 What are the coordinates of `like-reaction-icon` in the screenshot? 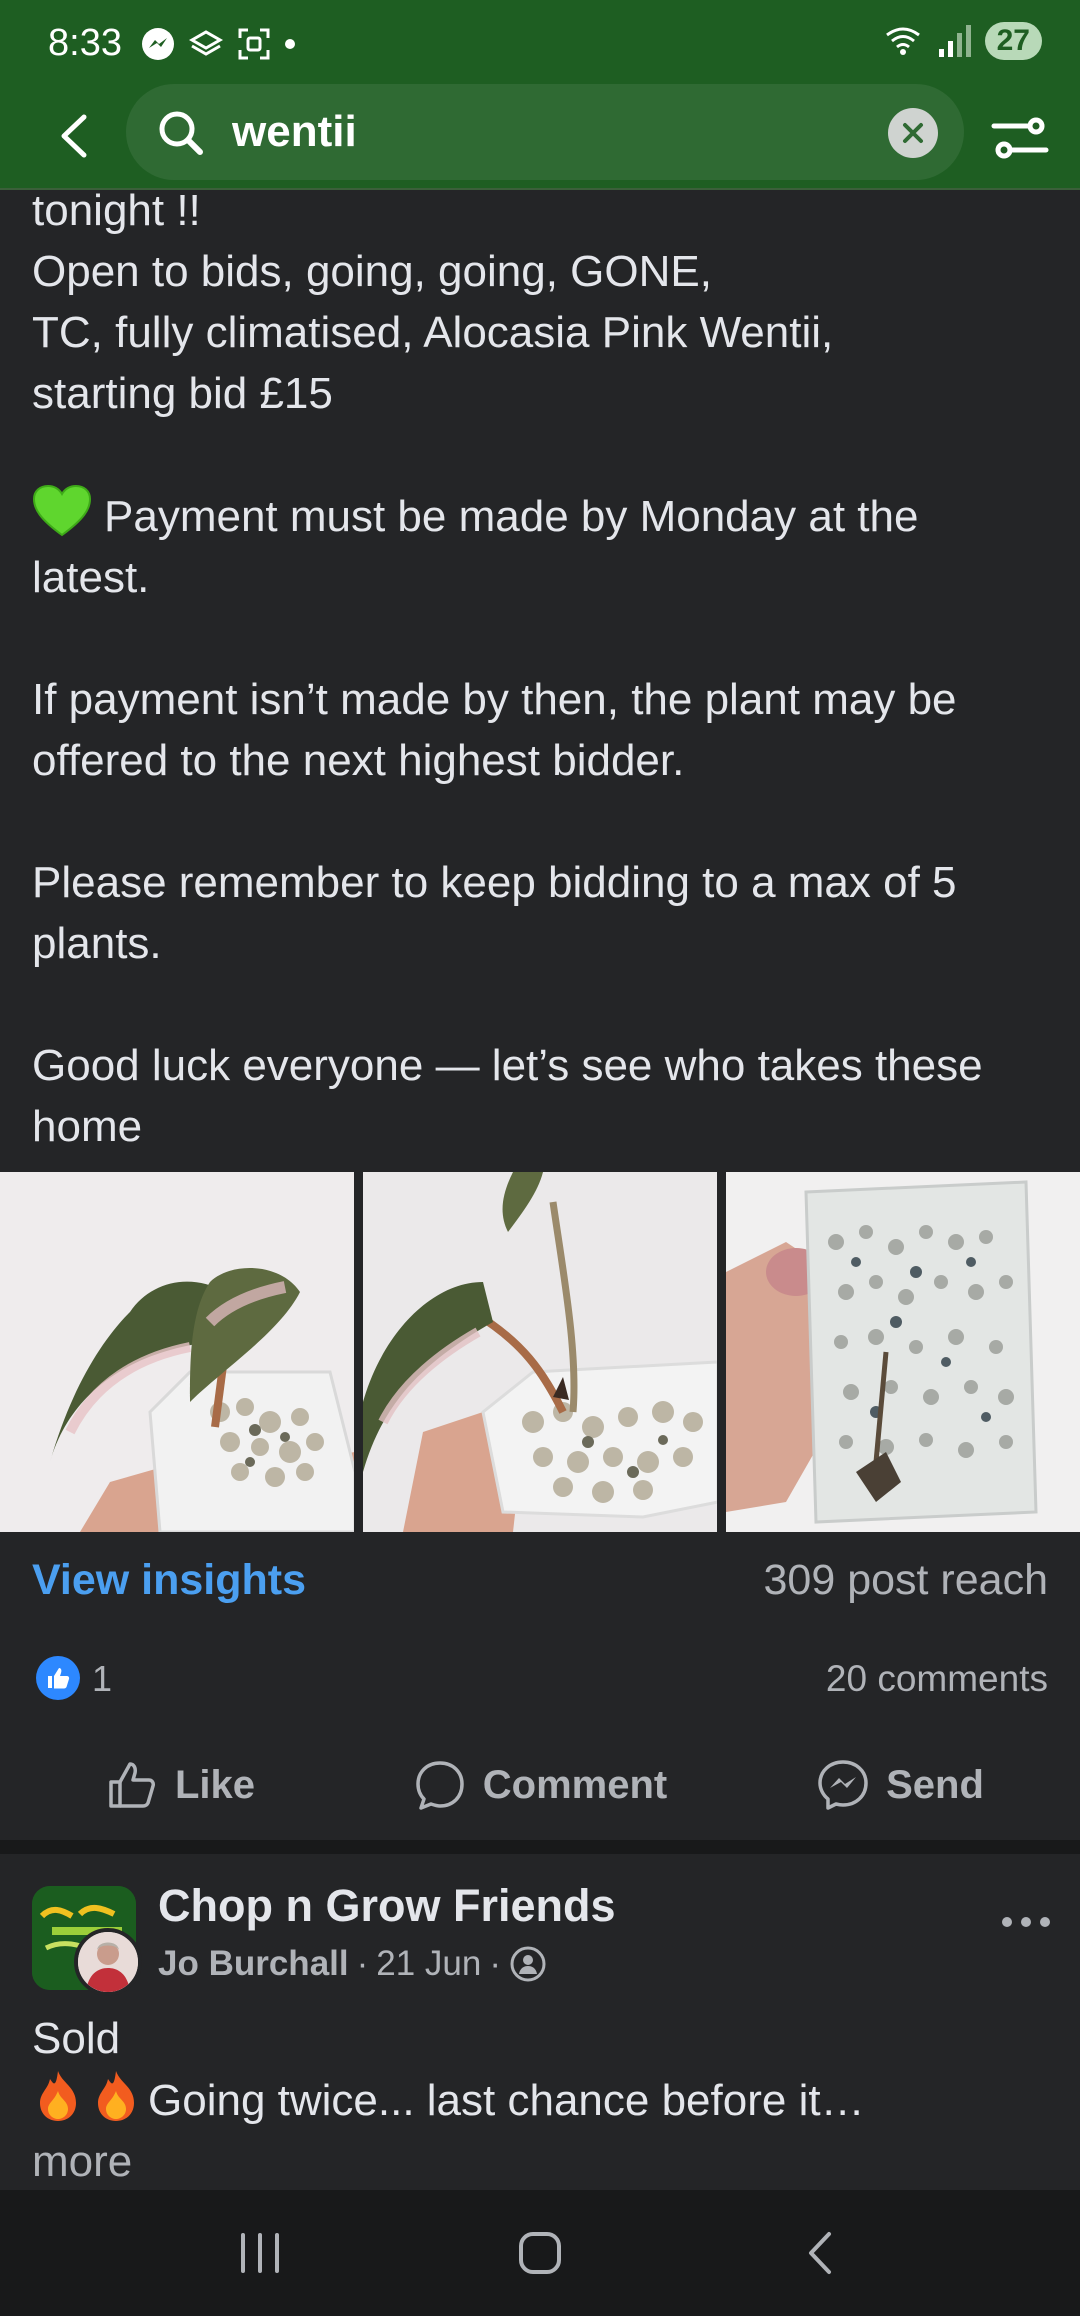 It's located at (58, 1678).